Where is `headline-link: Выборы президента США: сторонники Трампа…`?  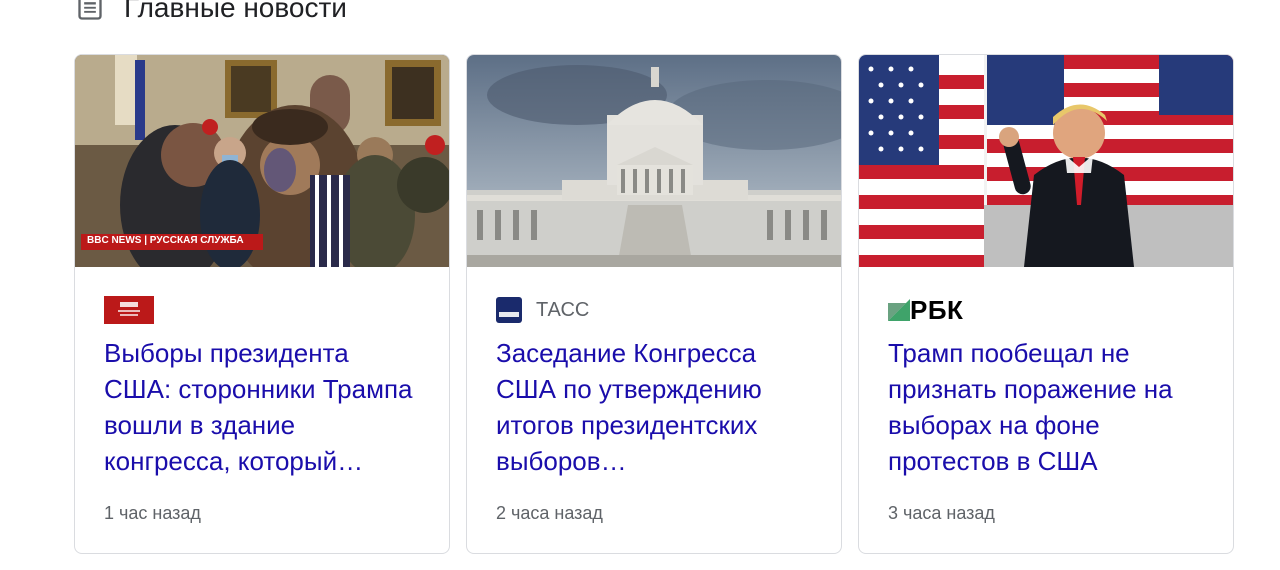
headline-link: Выборы президента США: сторонники Трампа… is located at coordinates (261, 407).